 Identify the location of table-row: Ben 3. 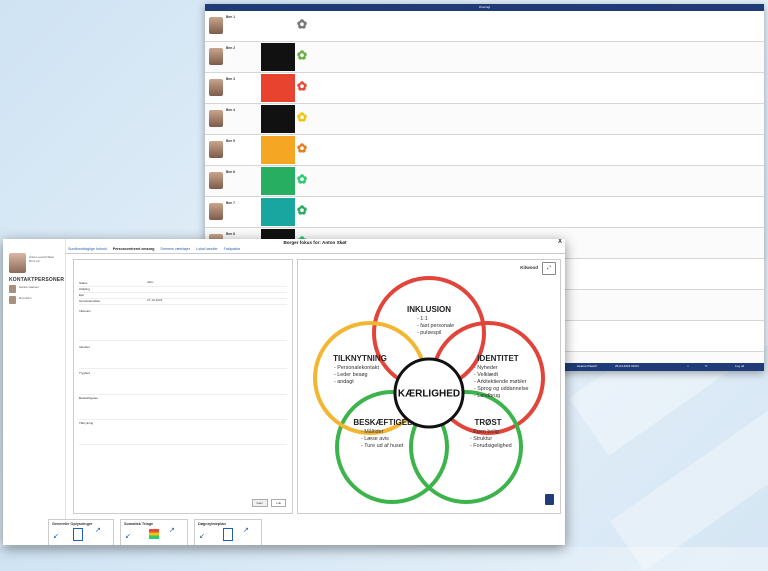
(484, 88).